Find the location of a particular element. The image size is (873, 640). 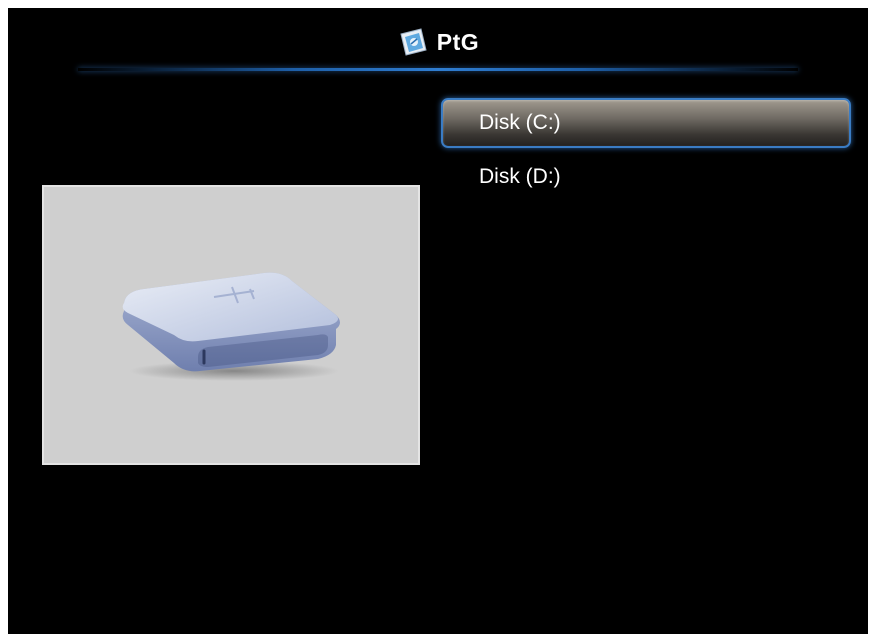

app-title: PtG is located at coordinates (458, 41).